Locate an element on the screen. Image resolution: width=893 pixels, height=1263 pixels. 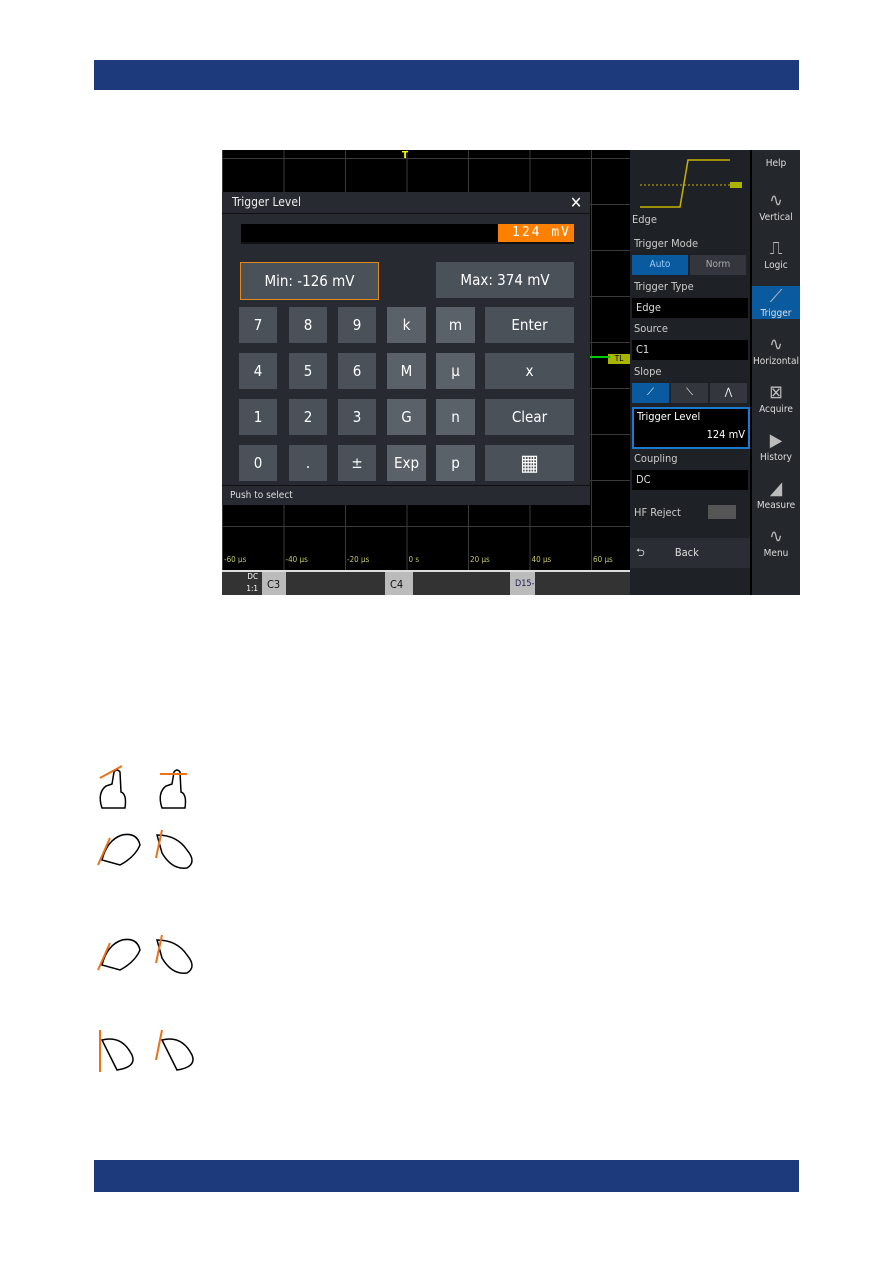
key-button: x is located at coordinates (529, 371).